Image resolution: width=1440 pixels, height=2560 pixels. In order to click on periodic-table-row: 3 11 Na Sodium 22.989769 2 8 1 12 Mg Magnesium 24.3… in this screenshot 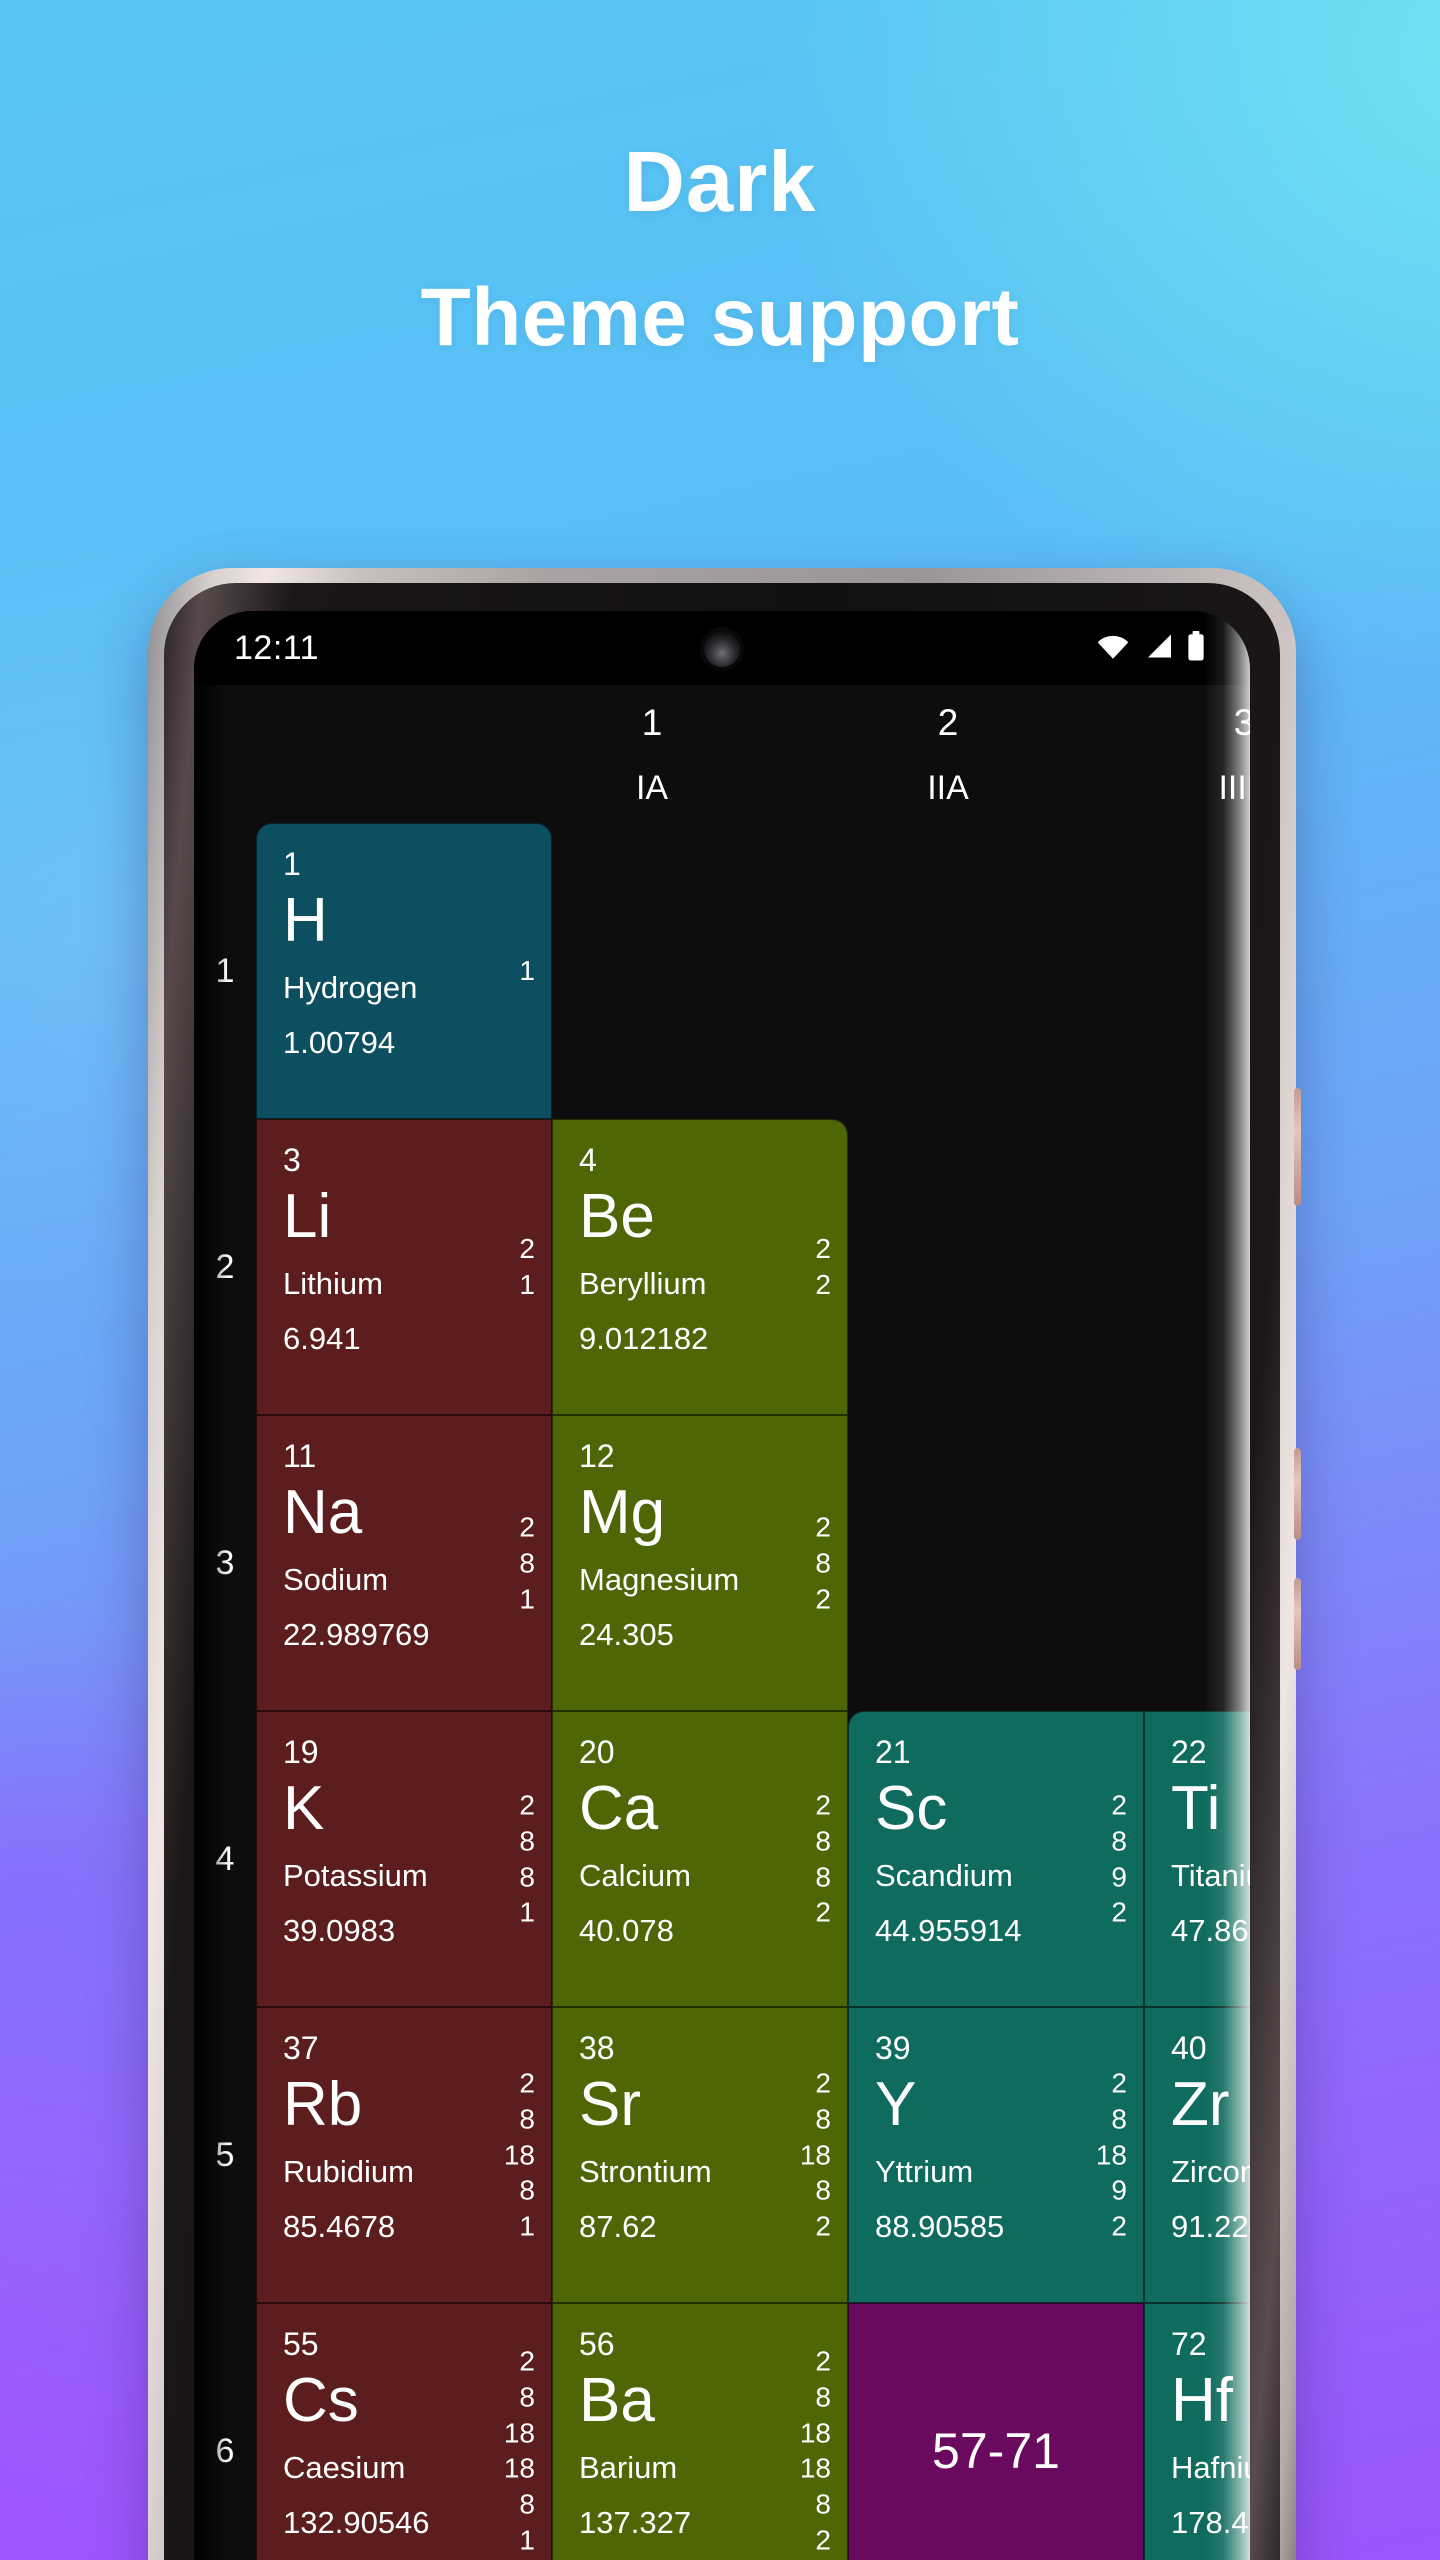, I will do `click(733, 1563)`.